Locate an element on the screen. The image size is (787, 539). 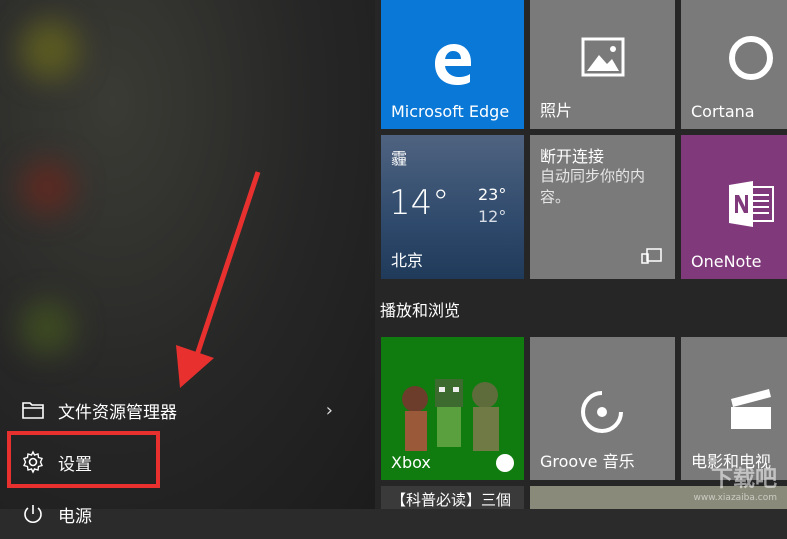
groove-icon is located at coordinates (602, 414).